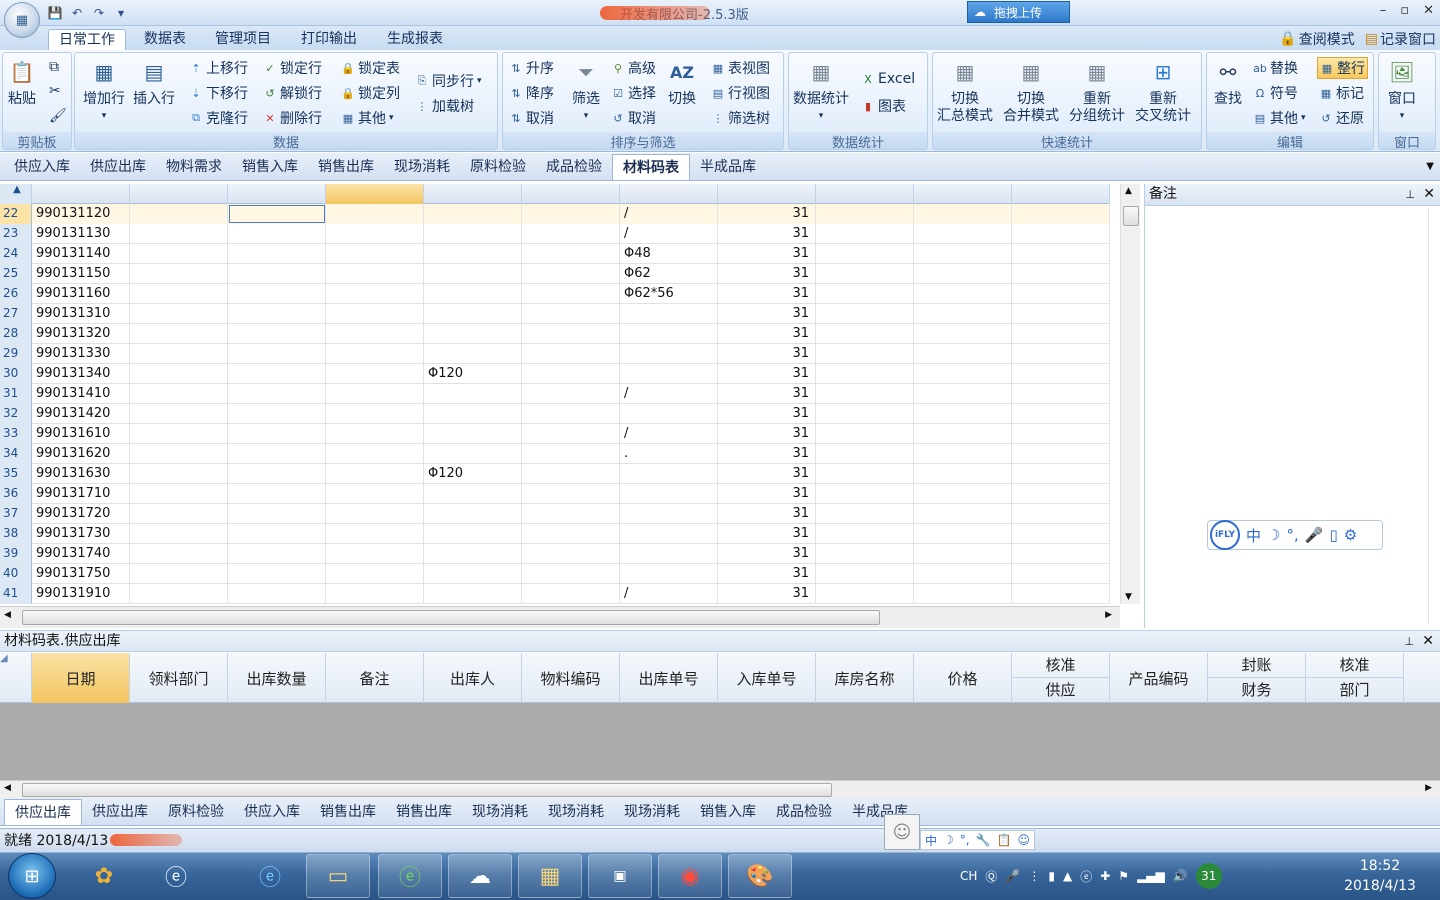 The image size is (1440, 900). I want to click on scroll-right-icon: ▶, so click(1428, 788).